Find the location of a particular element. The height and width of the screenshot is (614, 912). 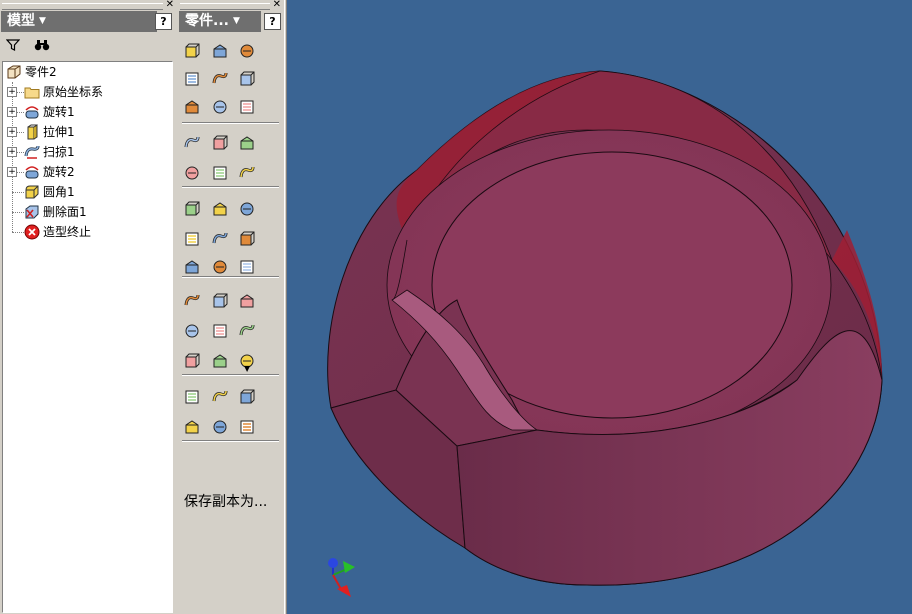

parts-panel-header: 零件... ▼ is located at coordinates (220, 21).